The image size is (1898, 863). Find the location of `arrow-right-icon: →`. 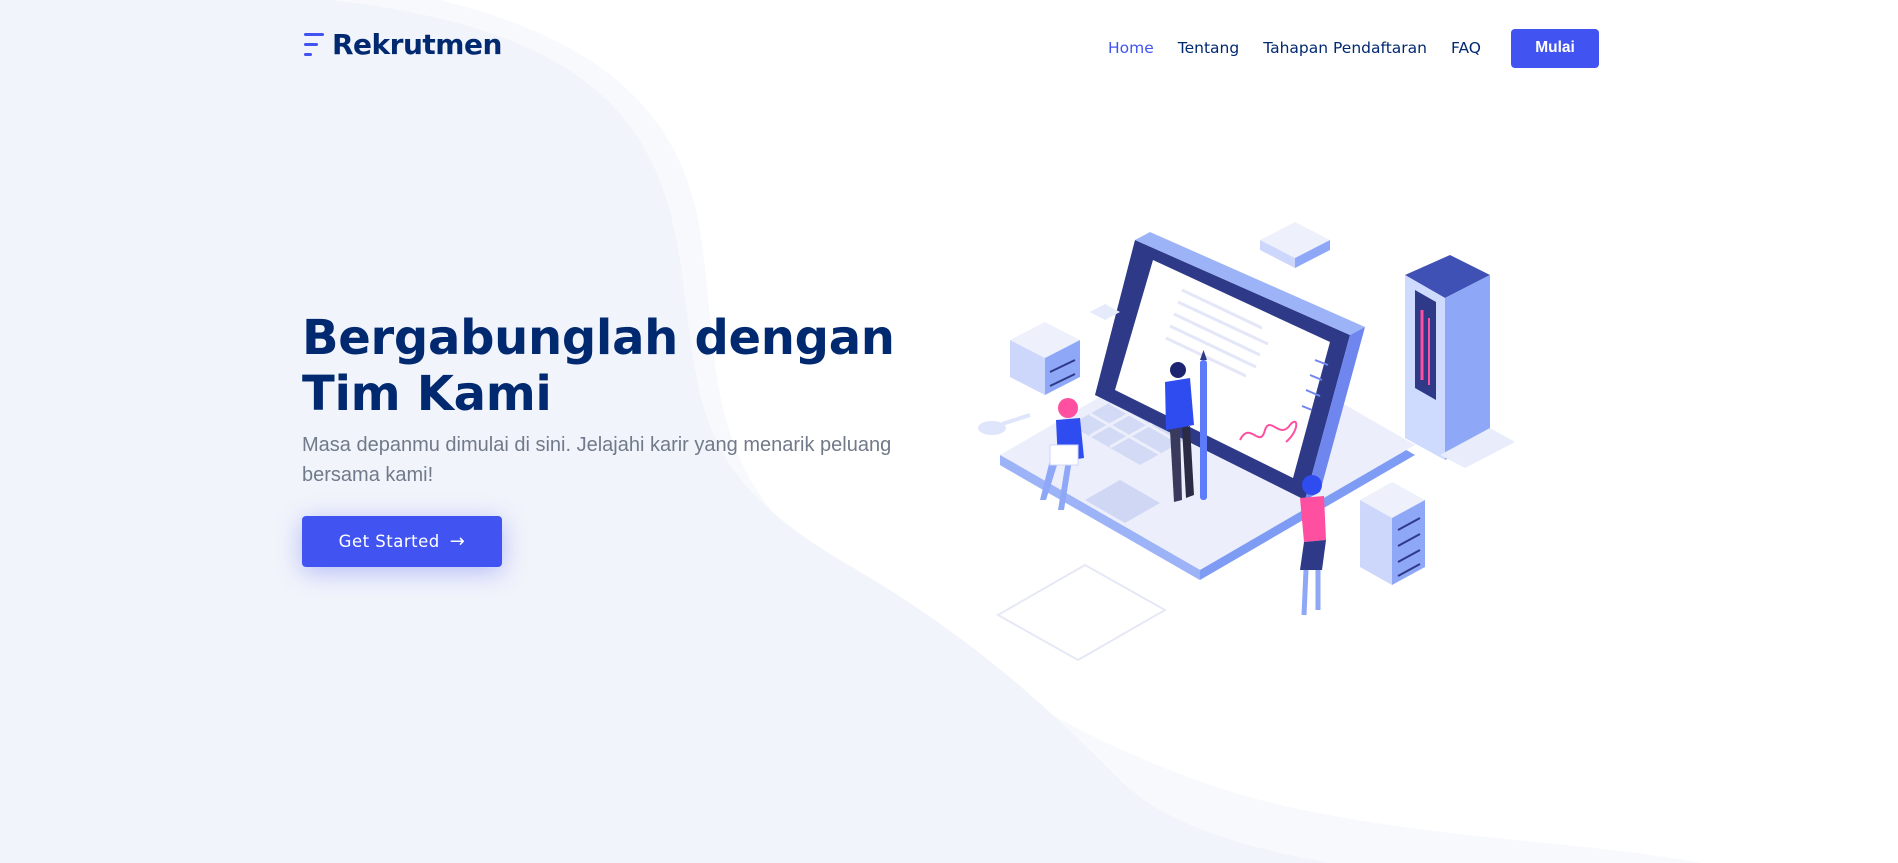

arrow-right-icon: → is located at coordinates (457, 541).